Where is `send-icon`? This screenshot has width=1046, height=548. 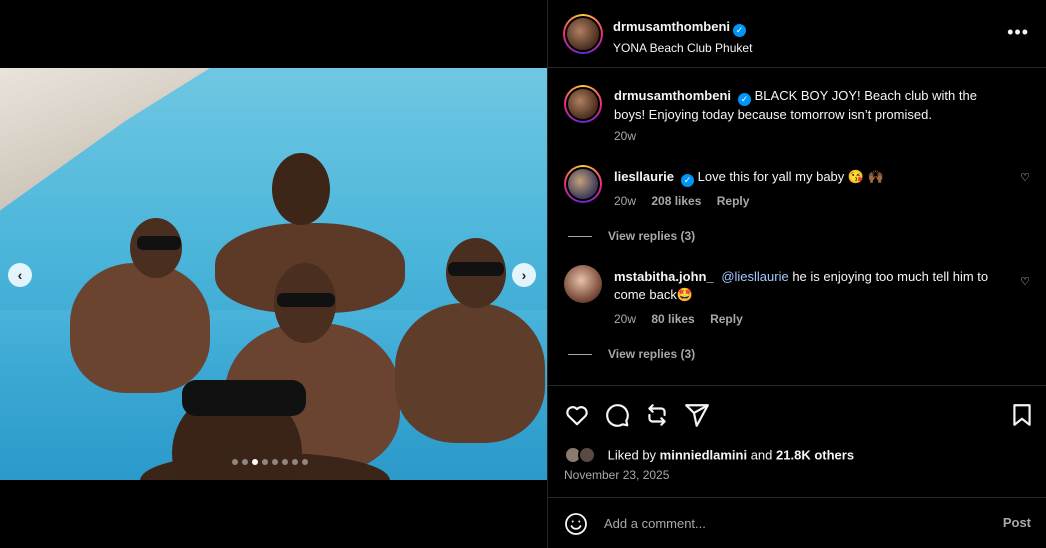 send-icon is located at coordinates (697, 415).